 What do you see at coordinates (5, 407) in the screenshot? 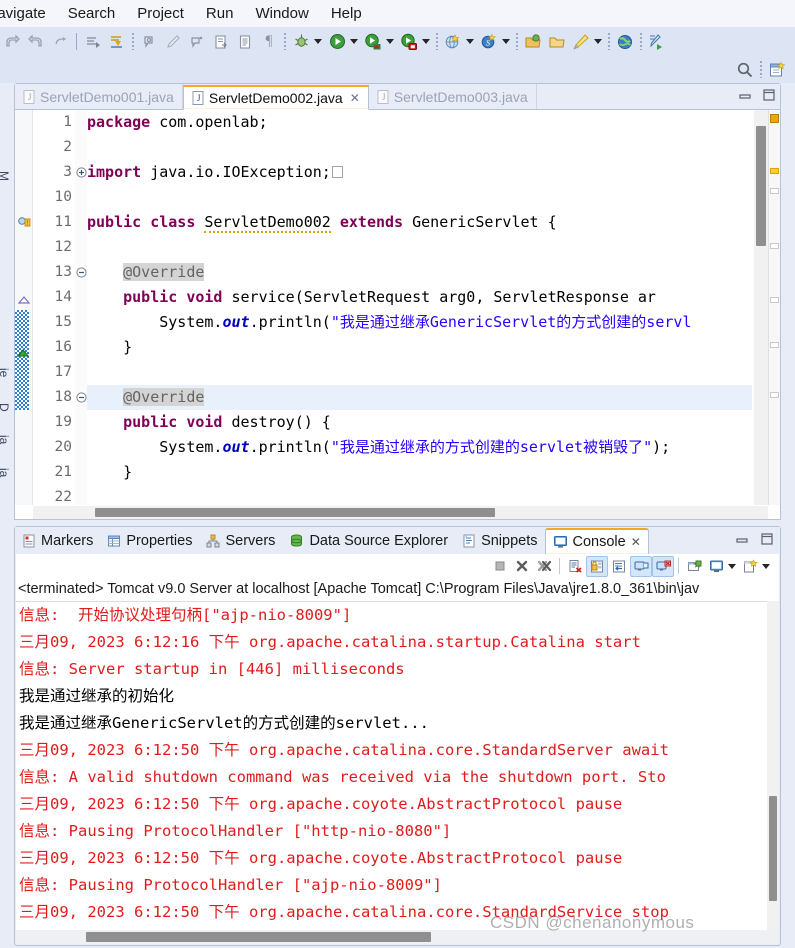
I see `left-stub-label-2: D` at bounding box center [5, 407].